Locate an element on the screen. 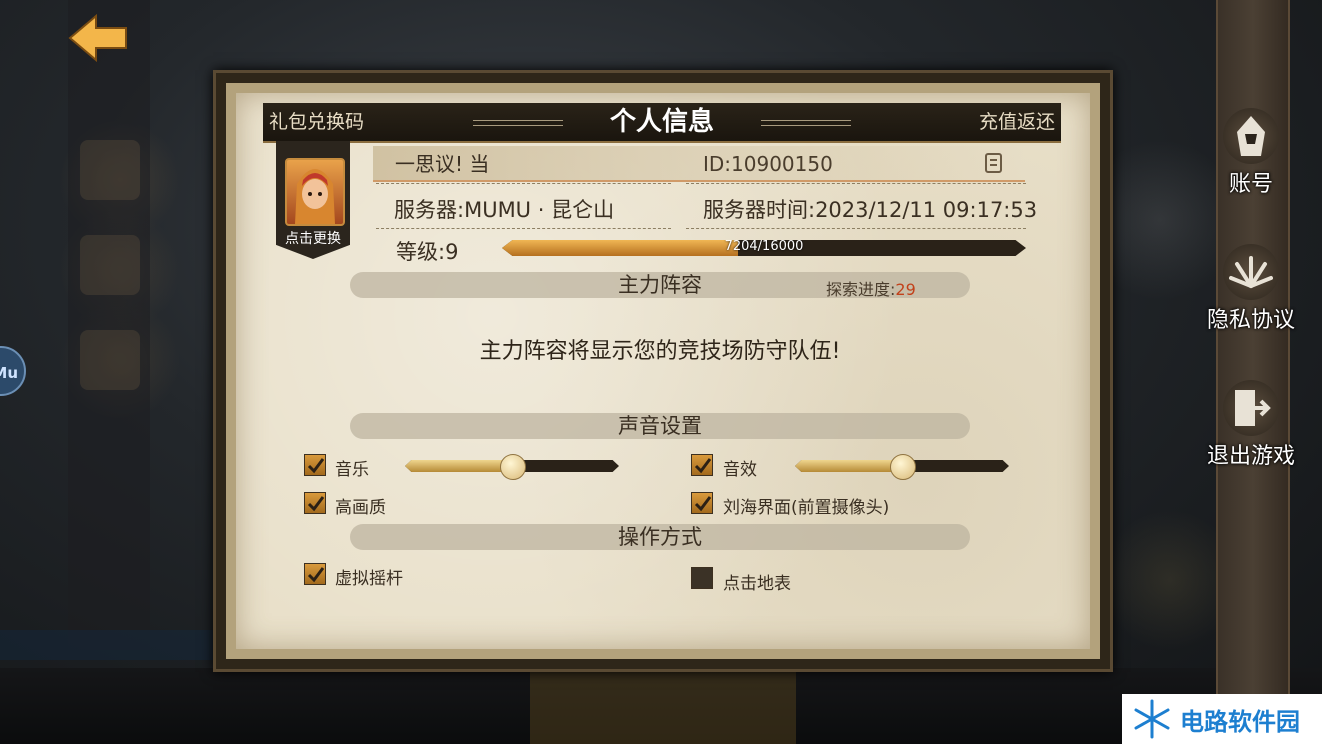  main-lineup-title: 主力阵容 is located at coordinates (660, 285).